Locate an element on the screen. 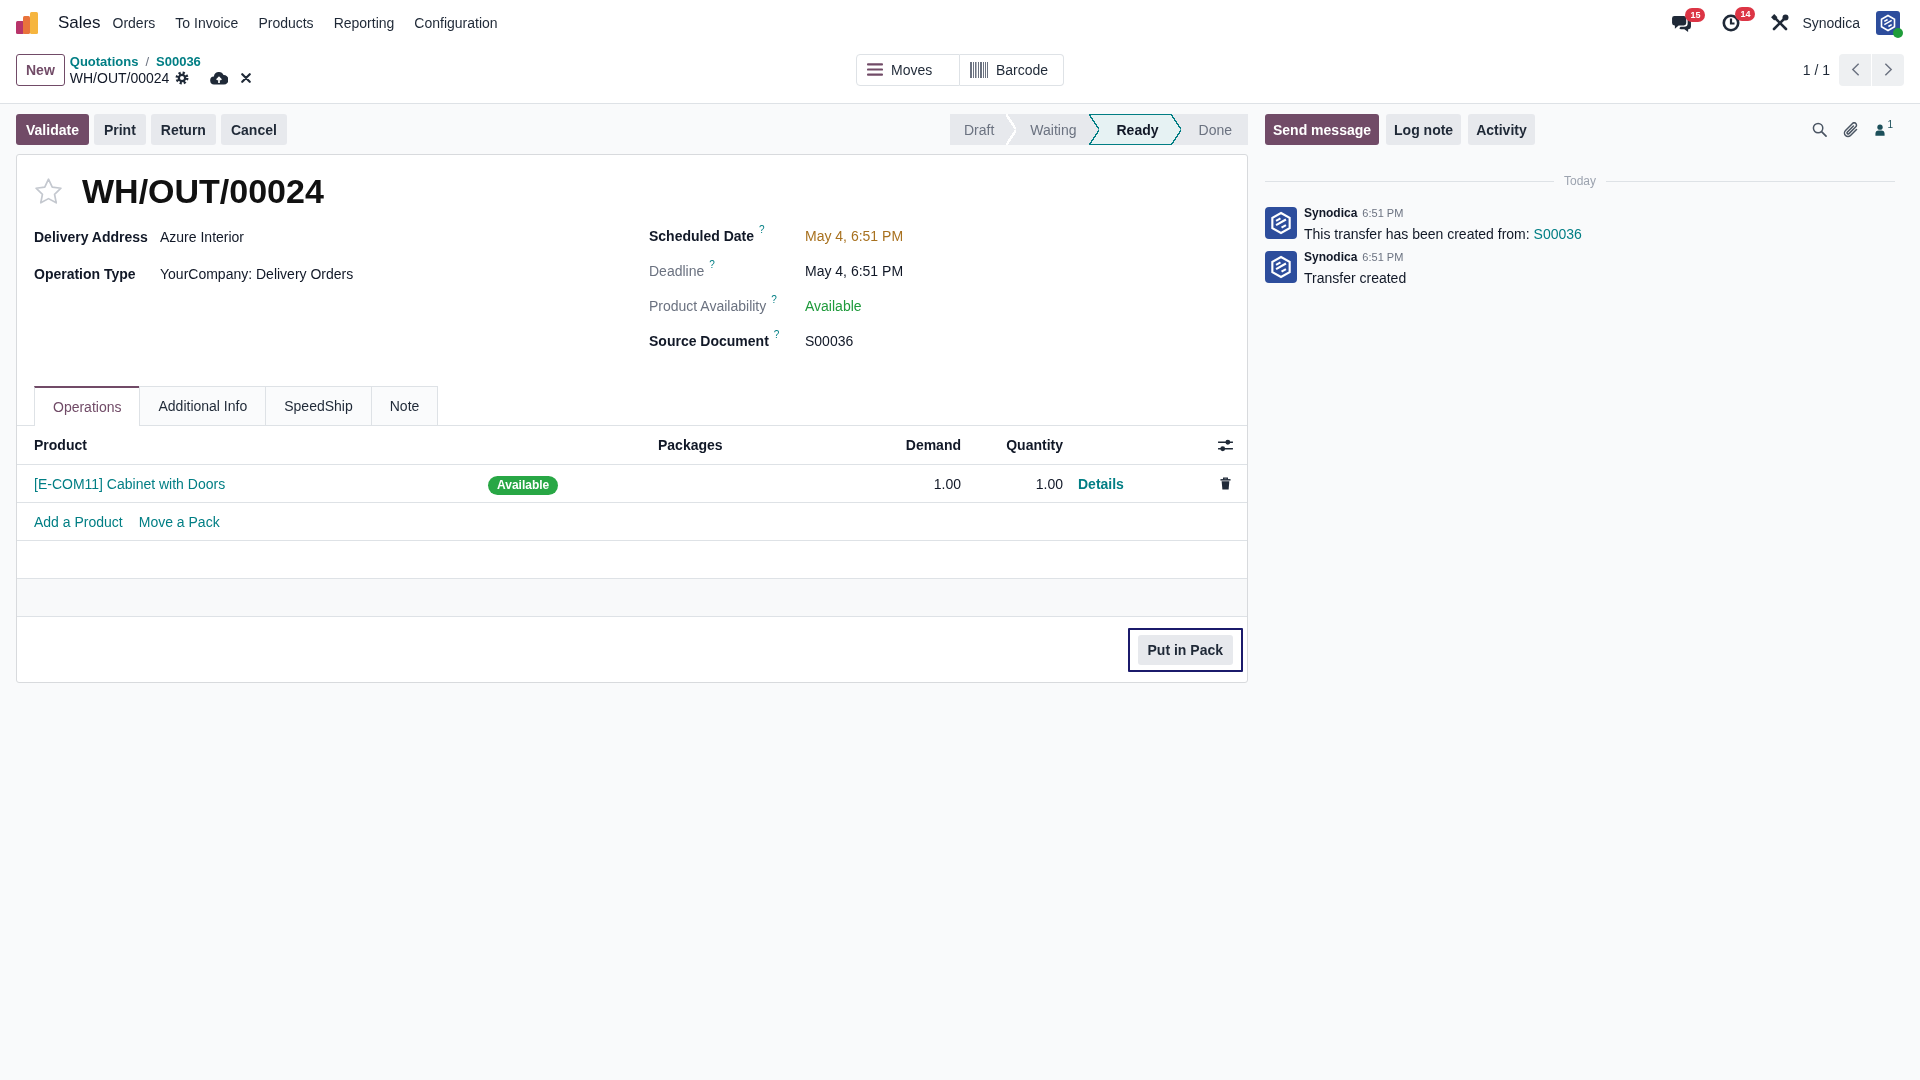 This screenshot has width=1920, height=1080. tab: Note is located at coordinates (404, 405).